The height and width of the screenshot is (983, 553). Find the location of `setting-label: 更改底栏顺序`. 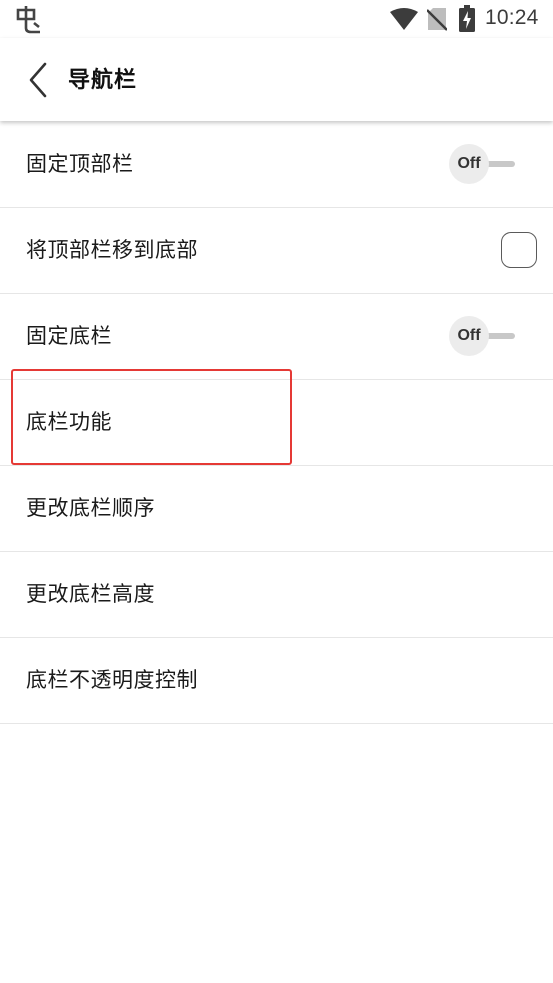

setting-label: 更改底栏顺序 is located at coordinates (90, 508).